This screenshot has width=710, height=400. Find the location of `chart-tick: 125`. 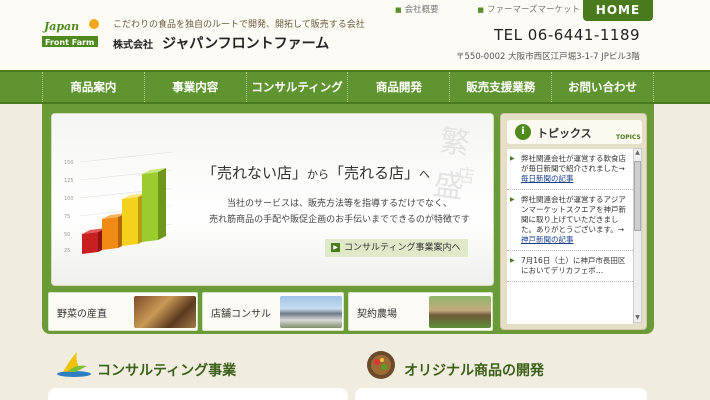

chart-tick: 125 is located at coordinates (69, 181).